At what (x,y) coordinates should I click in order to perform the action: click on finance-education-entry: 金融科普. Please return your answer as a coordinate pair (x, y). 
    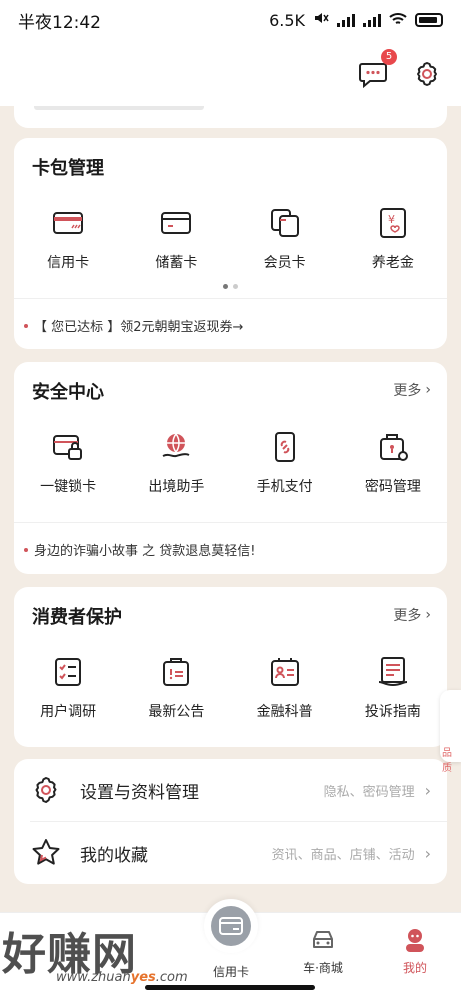
    Looking at the image, I should click on (285, 688).